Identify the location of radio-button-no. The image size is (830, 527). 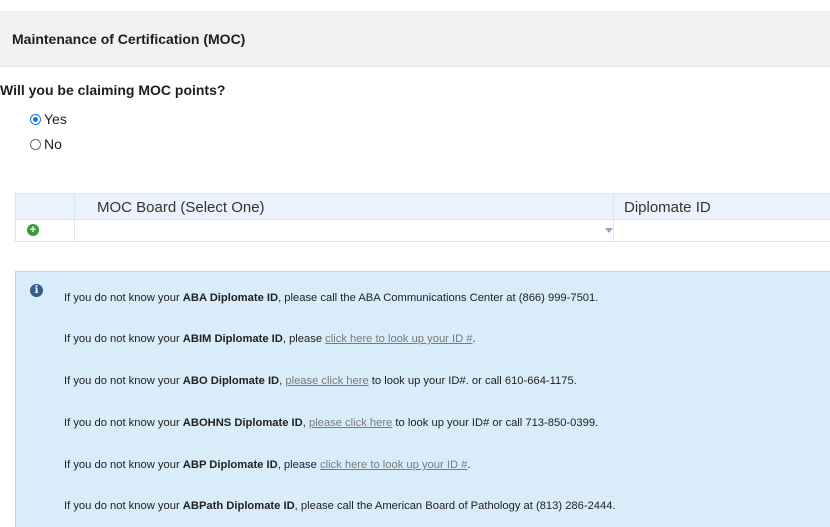
(35, 144).